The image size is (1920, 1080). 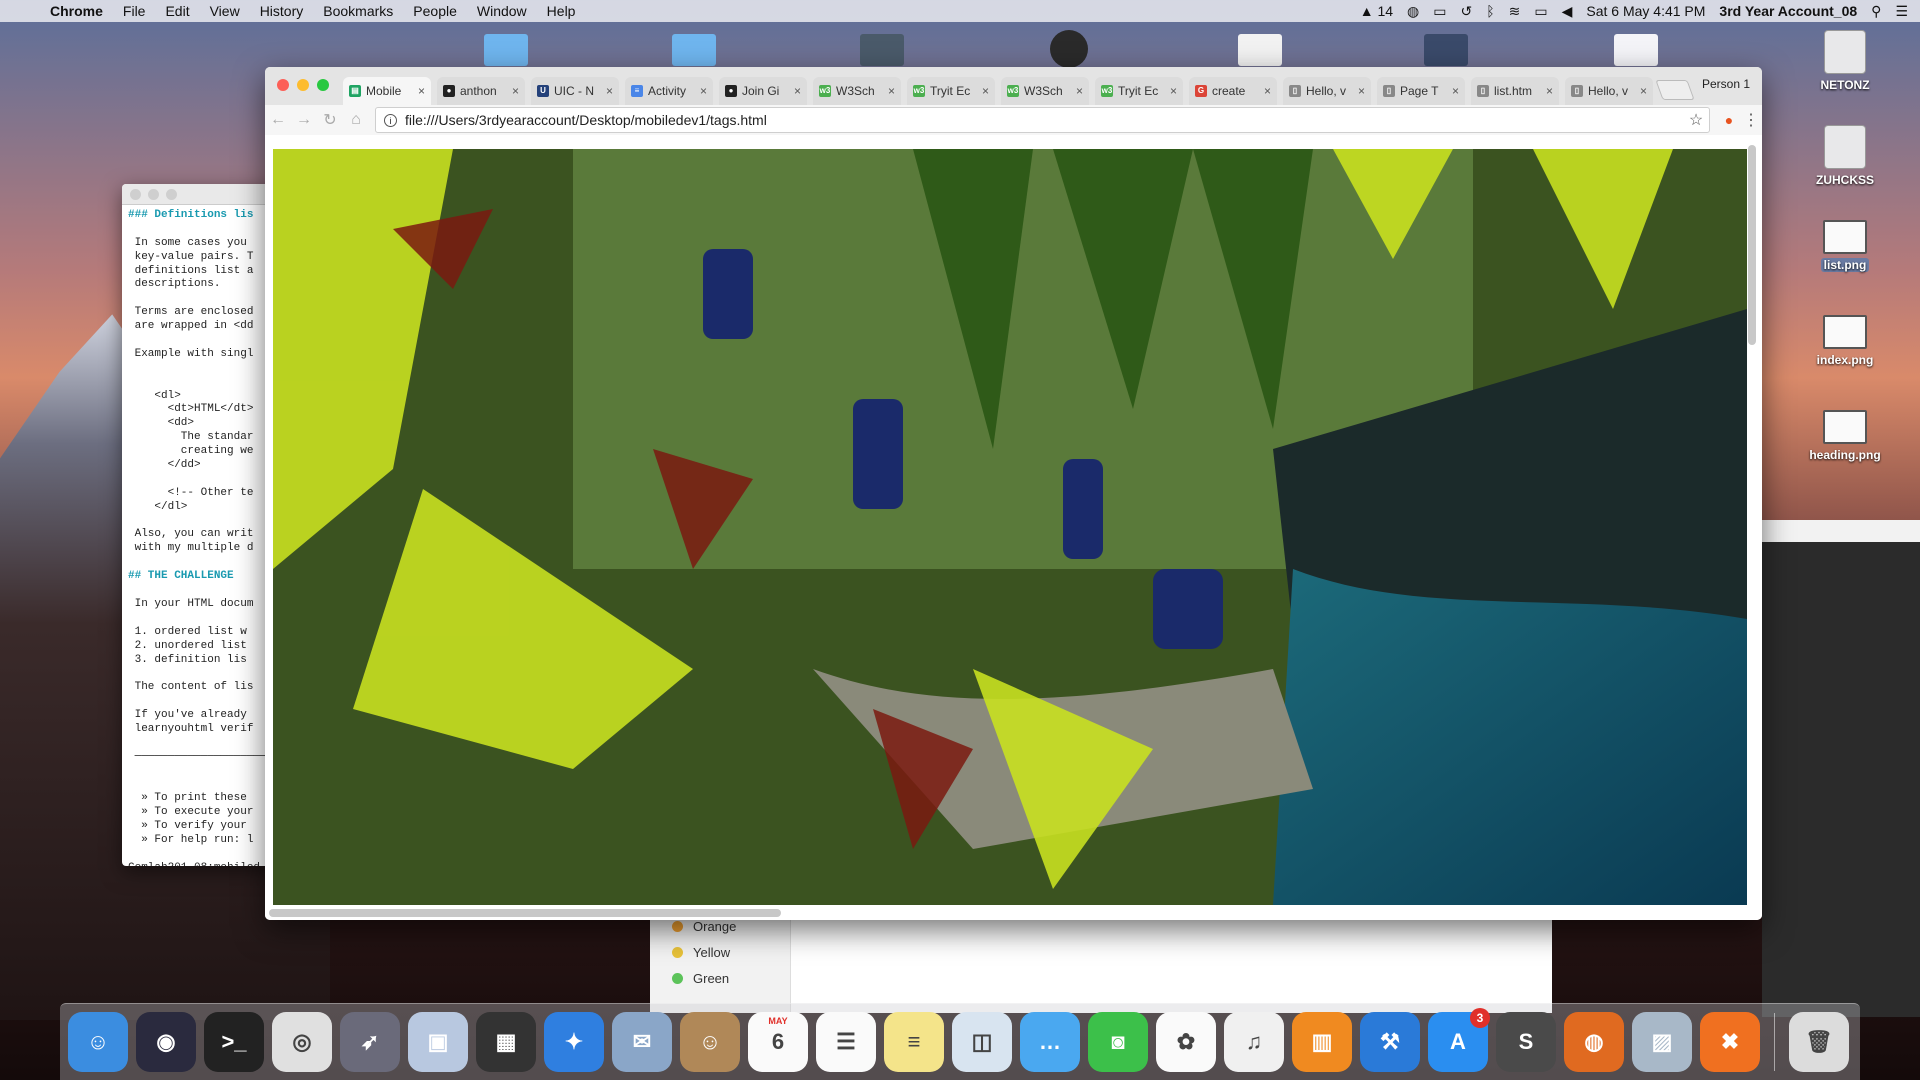 What do you see at coordinates (134, 11) in the screenshot?
I see `menu-item-file: File` at bounding box center [134, 11].